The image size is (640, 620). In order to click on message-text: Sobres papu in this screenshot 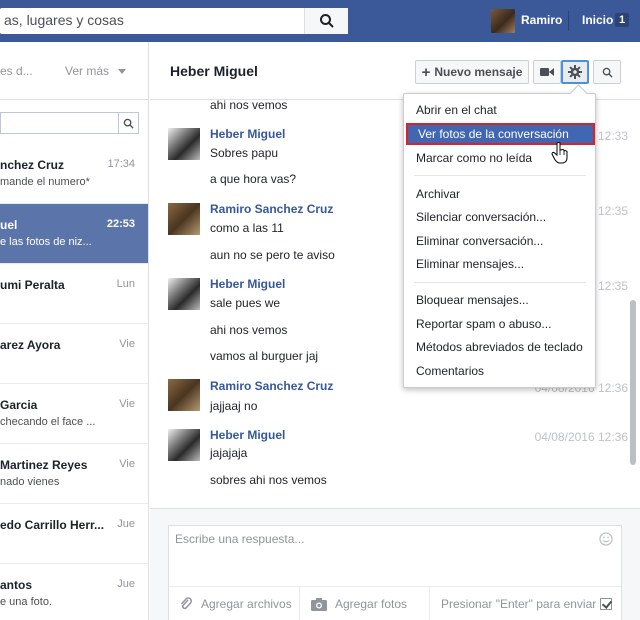, I will do `click(244, 153)`.